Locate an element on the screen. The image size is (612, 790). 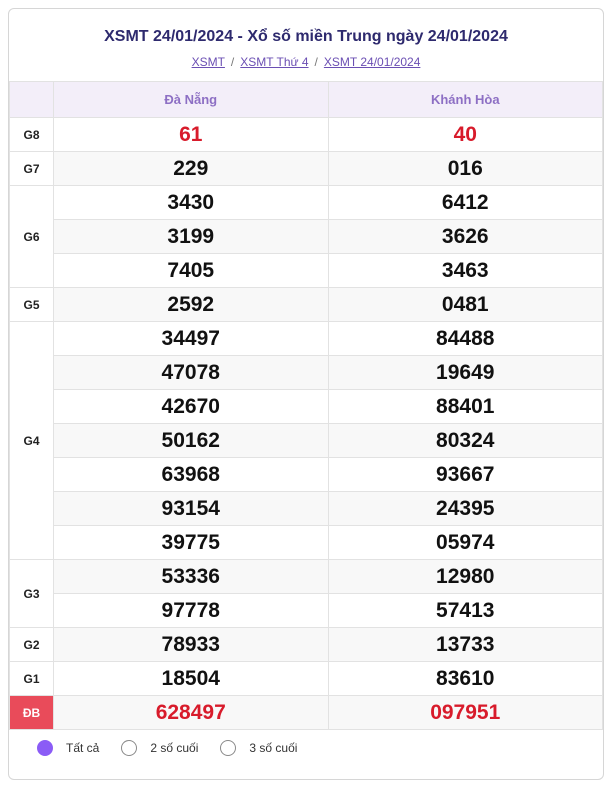
breadcrumb-link-xsmt: XSMT is located at coordinates (208, 62).